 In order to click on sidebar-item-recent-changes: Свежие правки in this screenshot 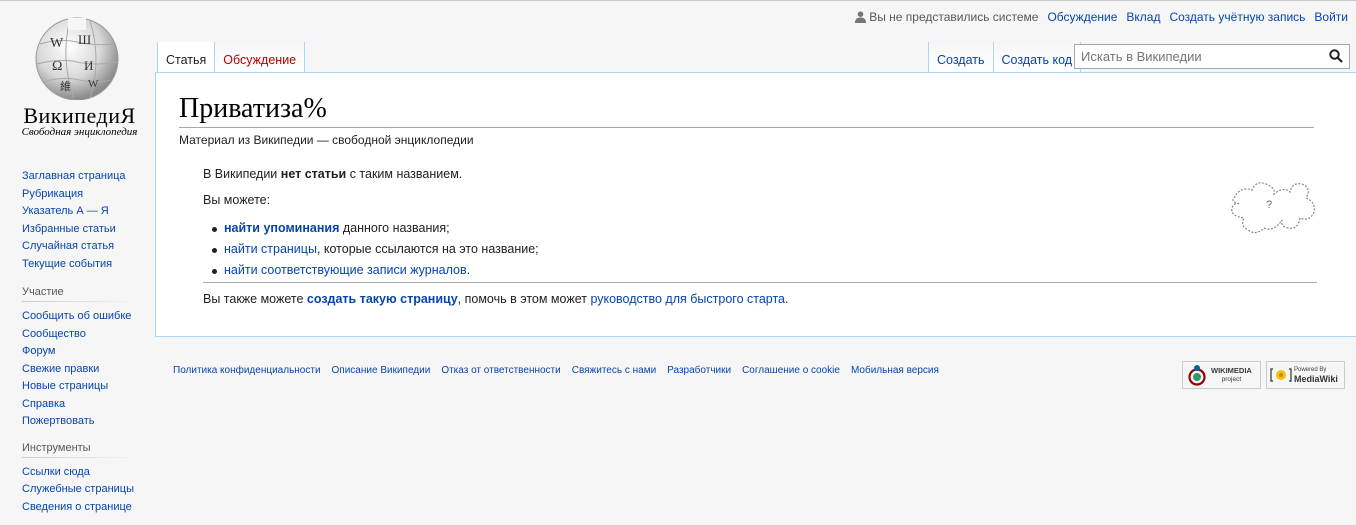, I will do `click(60, 369)`.